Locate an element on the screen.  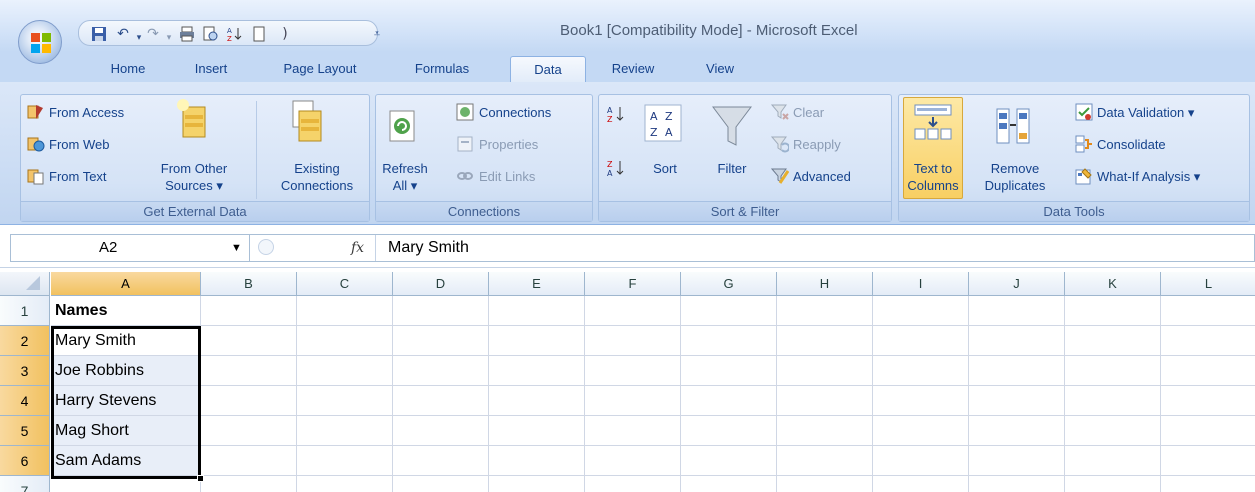
cell-i7 is located at coordinates (921, 484).